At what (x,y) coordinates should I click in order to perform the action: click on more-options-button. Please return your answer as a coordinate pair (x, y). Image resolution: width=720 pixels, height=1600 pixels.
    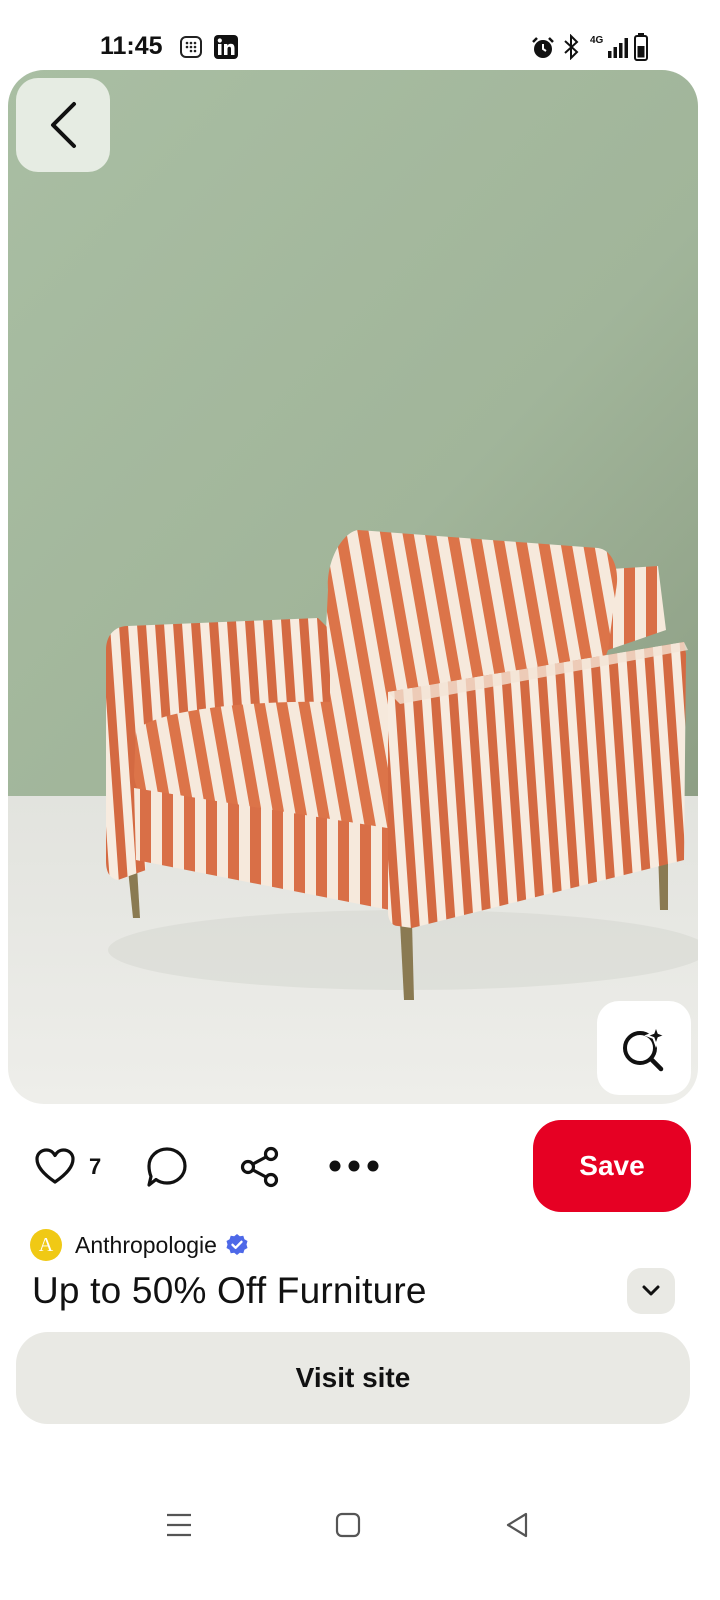
    Looking at the image, I should click on (354, 1166).